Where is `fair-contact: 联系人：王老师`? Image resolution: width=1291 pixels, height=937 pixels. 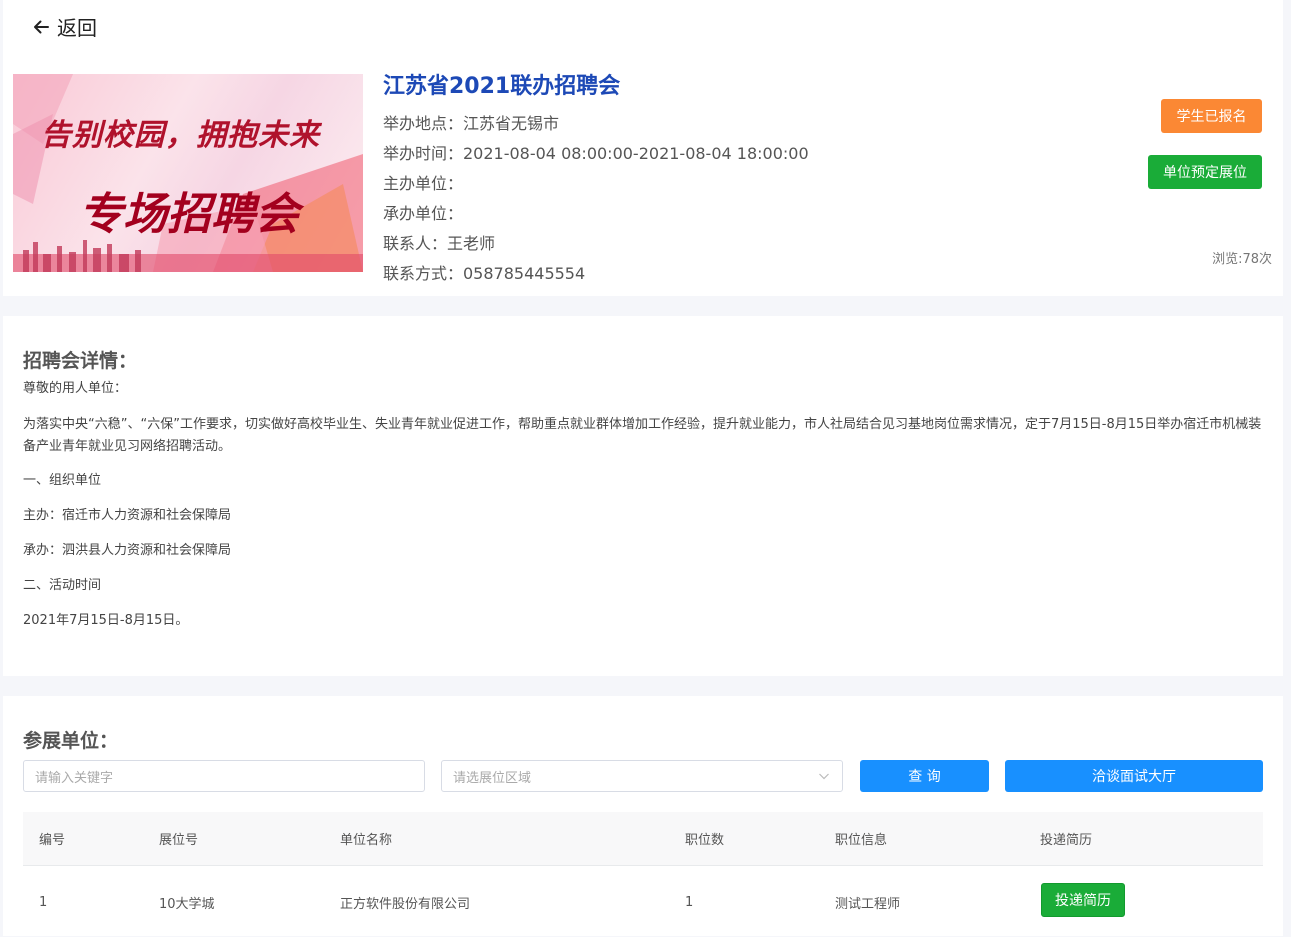 fair-contact: 联系人：王老师 is located at coordinates (439, 243).